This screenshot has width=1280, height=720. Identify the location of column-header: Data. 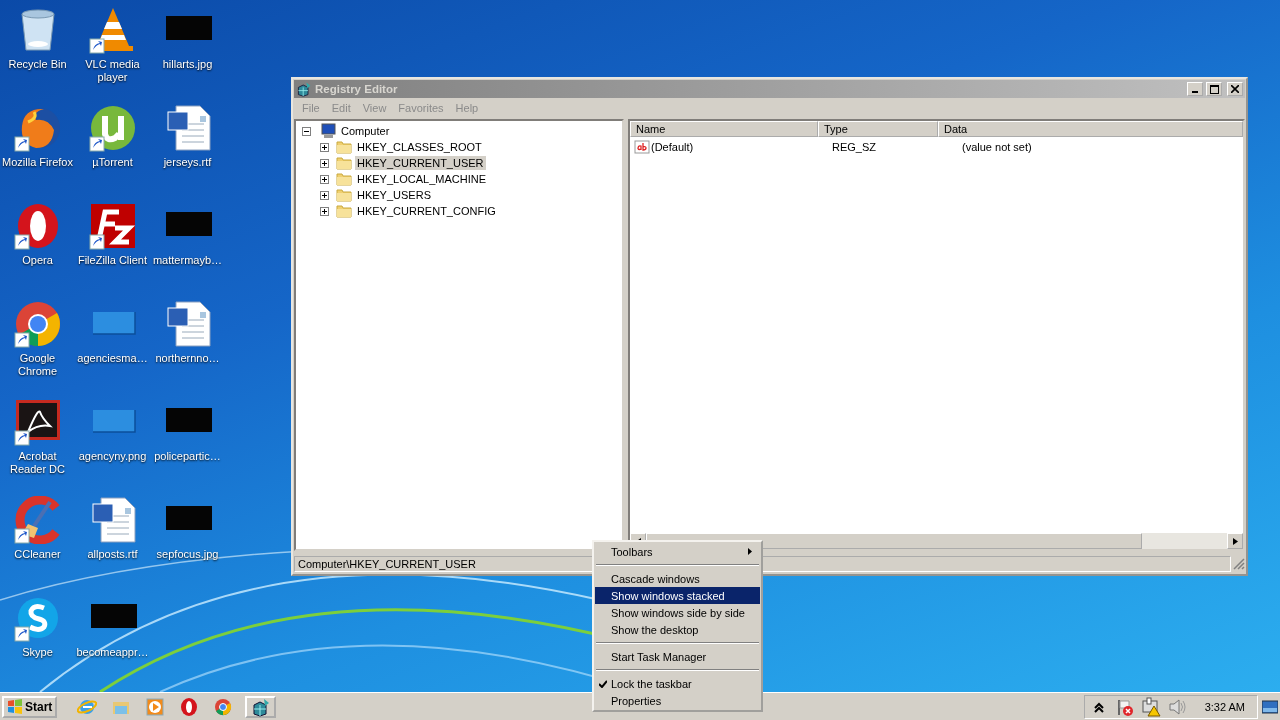
(1090, 129).